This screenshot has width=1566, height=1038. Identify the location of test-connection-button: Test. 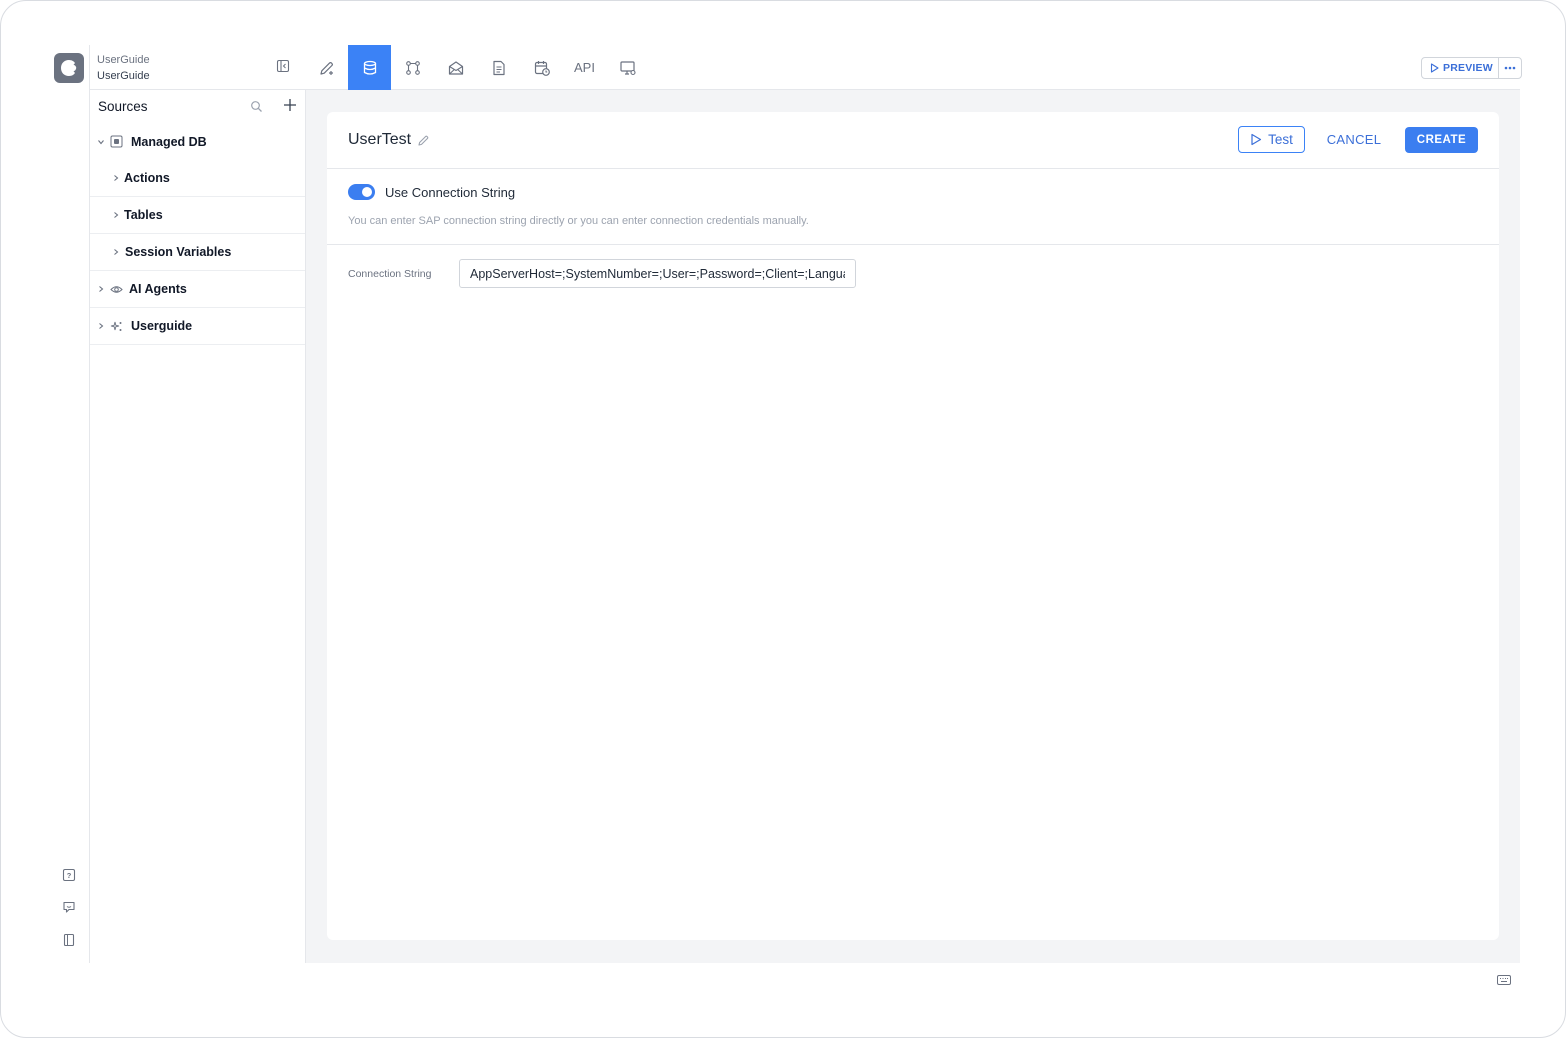
(1271, 139).